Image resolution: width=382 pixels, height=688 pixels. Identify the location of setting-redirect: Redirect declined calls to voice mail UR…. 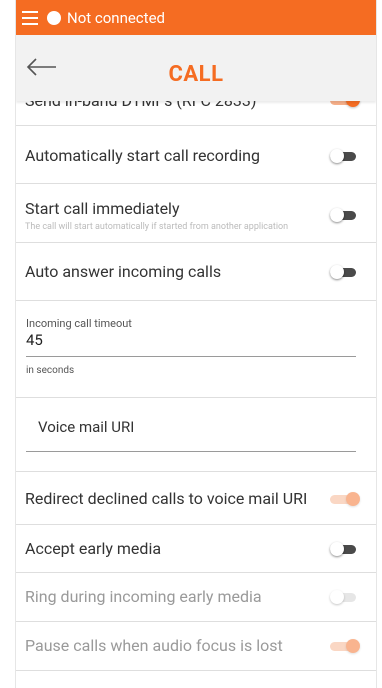
(196, 498).